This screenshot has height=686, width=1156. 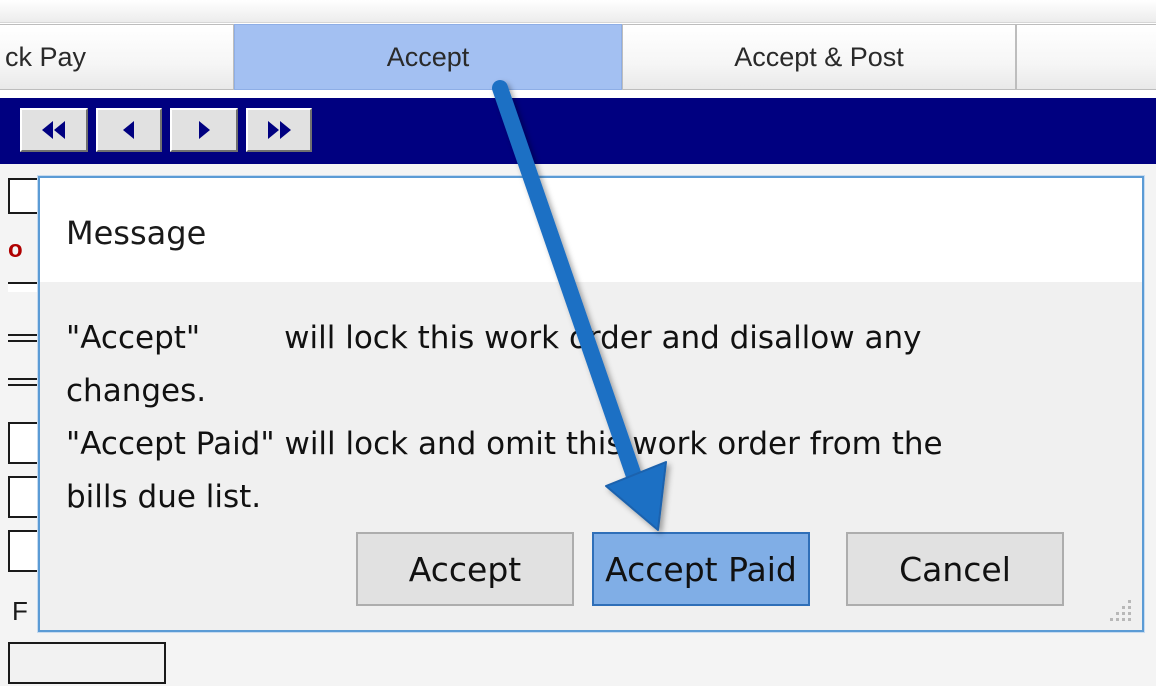 I want to click on tab-accept-label: Accept, so click(x=428, y=56).